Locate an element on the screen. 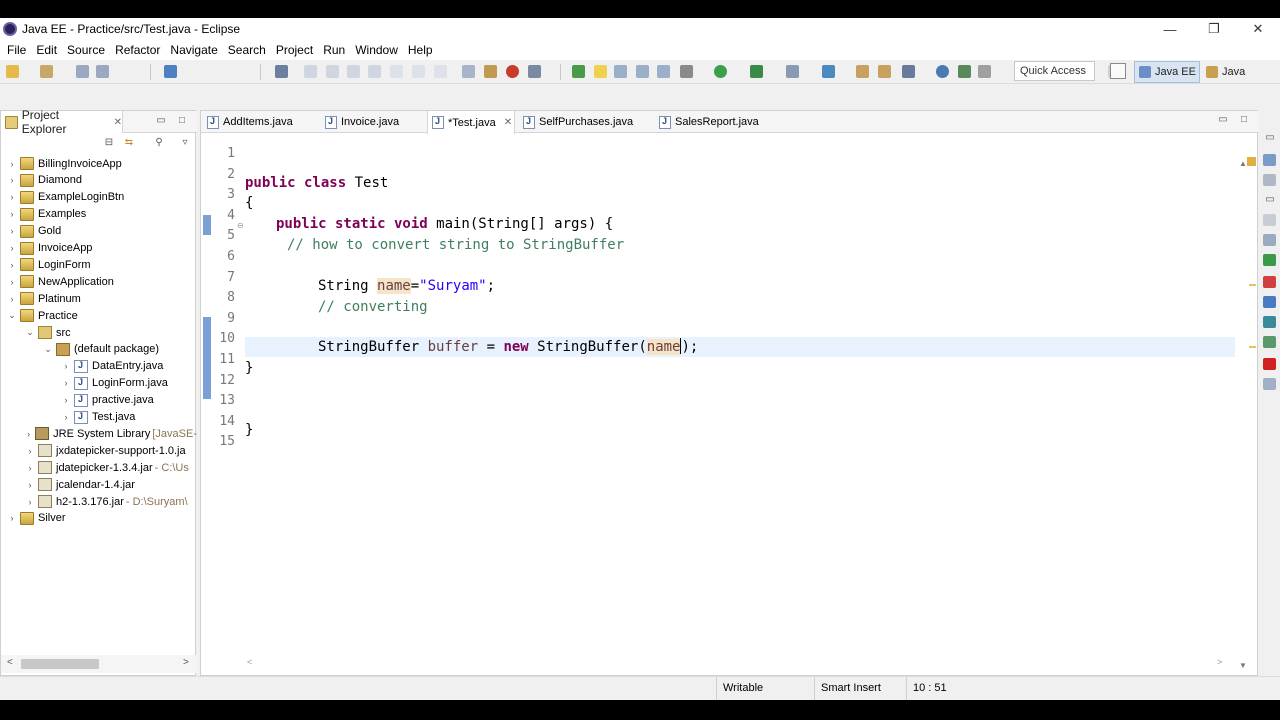 The width and height of the screenshot is (1280, 720). coverage-icon is located at coordinates (756, 71).